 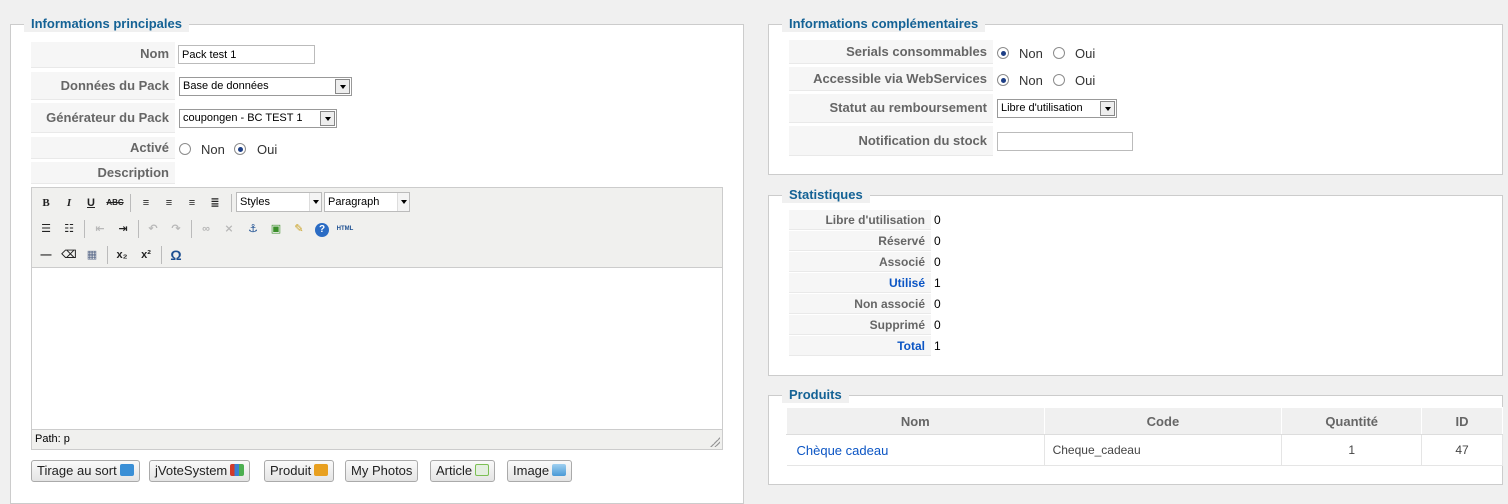 I want to click on table-icon: ▦, so click(x=92, y=255).